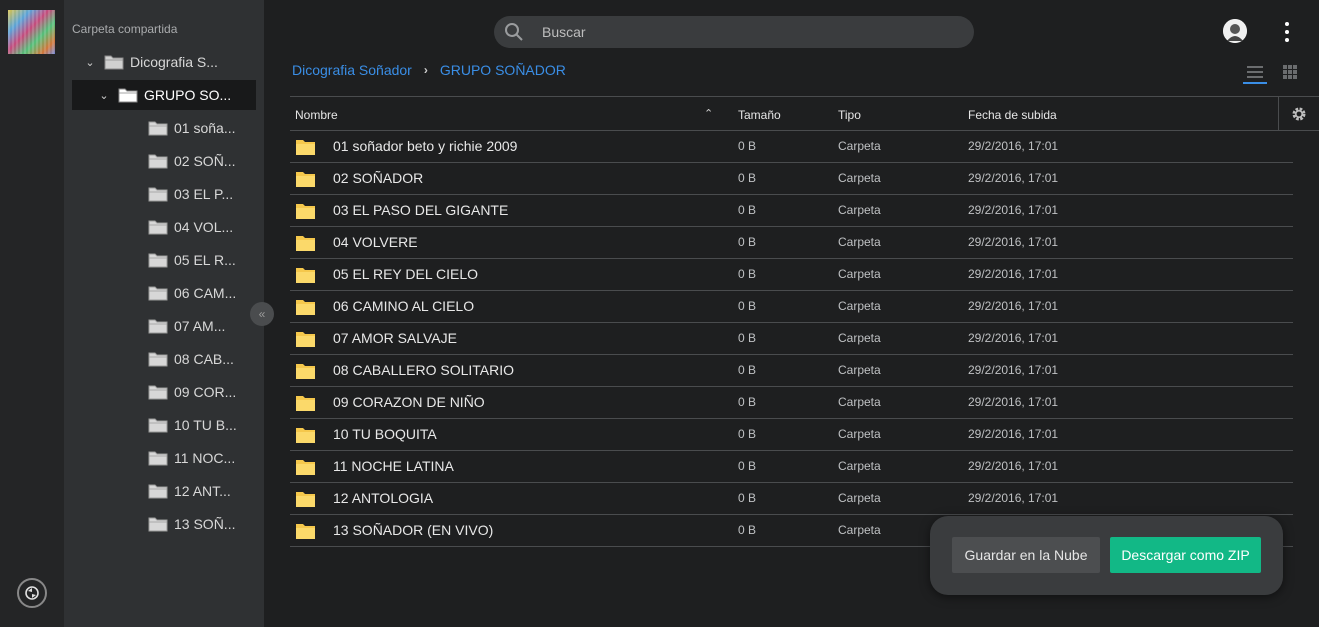 Image resolution: width=1319 pixels, height=627 pixels. Describe the element at coordinates (393, 466) in the screenshot. I see `row-name: 11 NOCHE LATINA` at that location.